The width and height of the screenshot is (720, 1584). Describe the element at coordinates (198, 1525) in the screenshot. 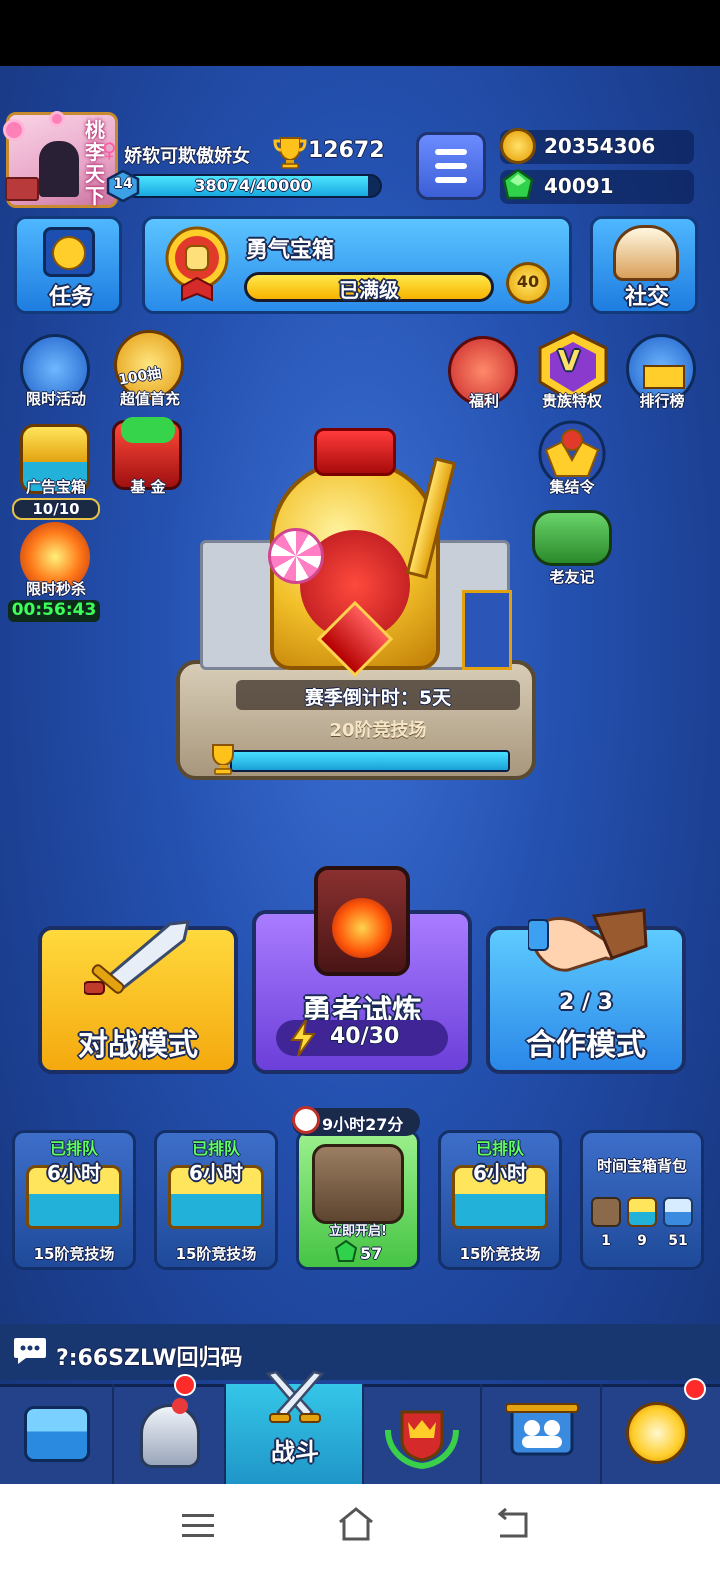

I see `recent-apps-icon` at that location.